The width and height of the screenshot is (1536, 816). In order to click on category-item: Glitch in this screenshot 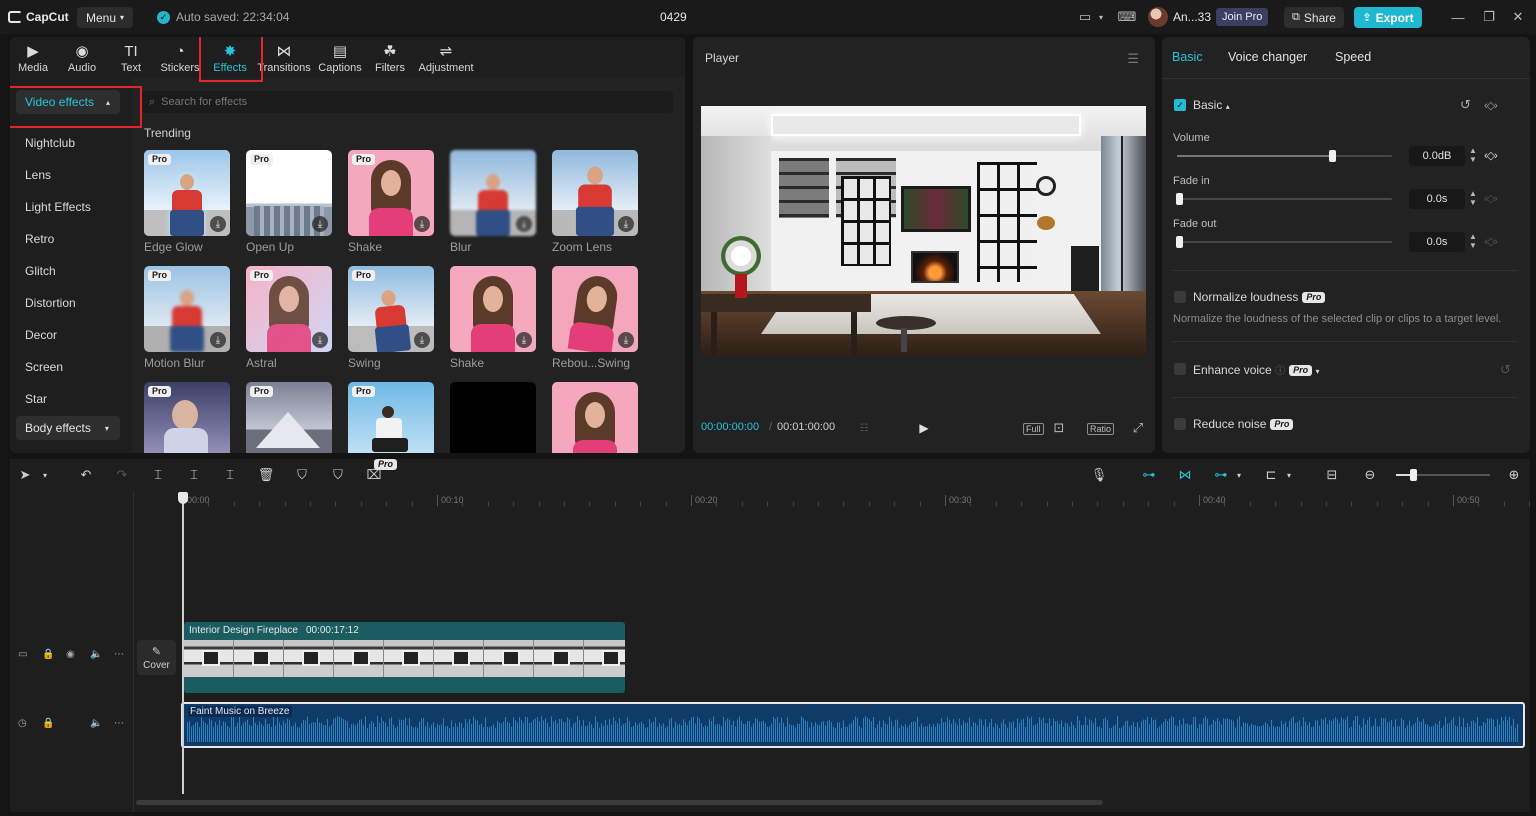, I will do `click(40, 271)`.